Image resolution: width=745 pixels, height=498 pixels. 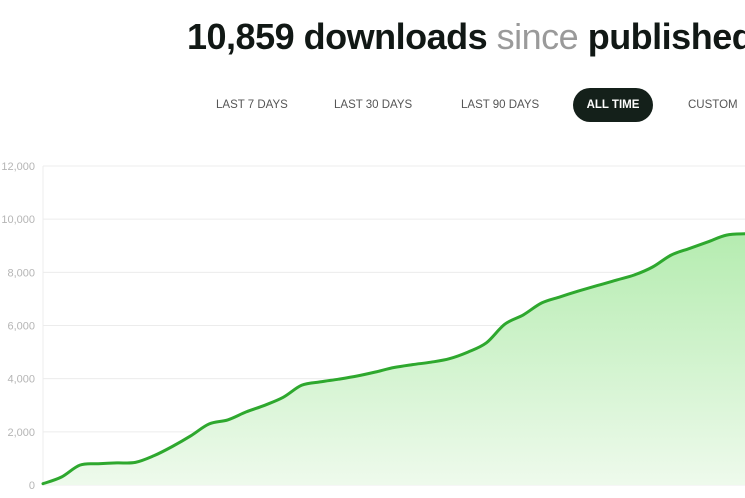 What do you see at coordinates (18, 220) in the screenshot?
I see `y-tick-label: 10,000` at bounding box center [18, 220].